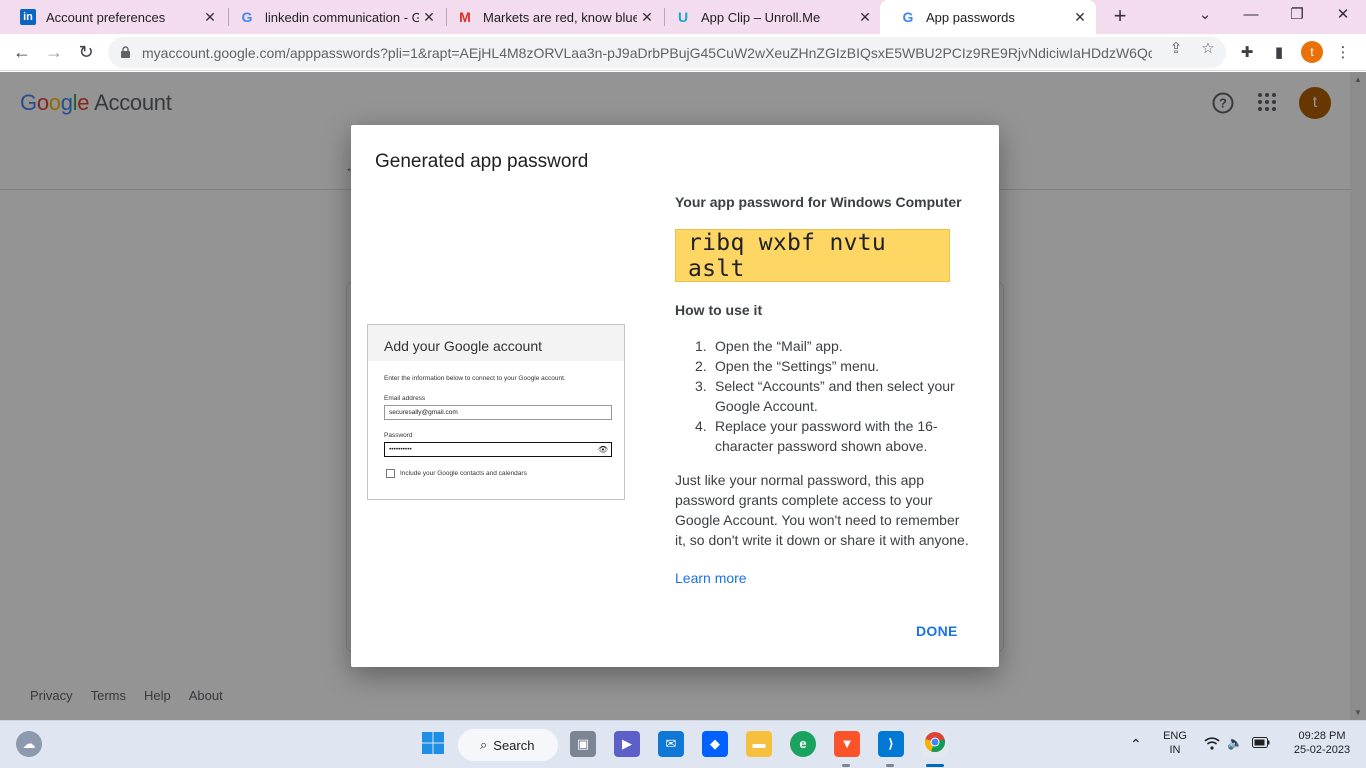 The width and height of the screenshot is (1366, 768). I want to click on share-icon: ⇪, so click(1176, 49).